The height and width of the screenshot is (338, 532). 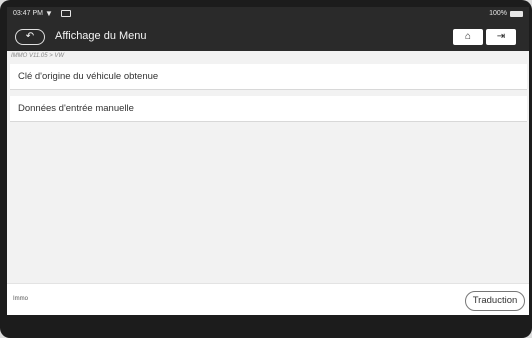 What do you see at coordinates (268, 299) in the screenshot?
I see `footer-bar: Immo Traduction` at bounding box center [268, 299].